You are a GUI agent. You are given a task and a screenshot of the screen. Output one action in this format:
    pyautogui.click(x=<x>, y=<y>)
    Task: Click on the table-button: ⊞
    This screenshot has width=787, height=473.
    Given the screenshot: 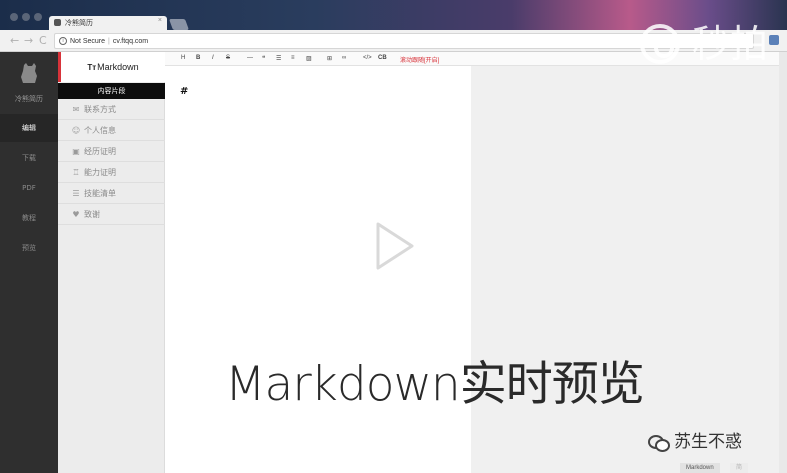 What is the action you would take?
    pyautogui.click(x=329, y=58)
    